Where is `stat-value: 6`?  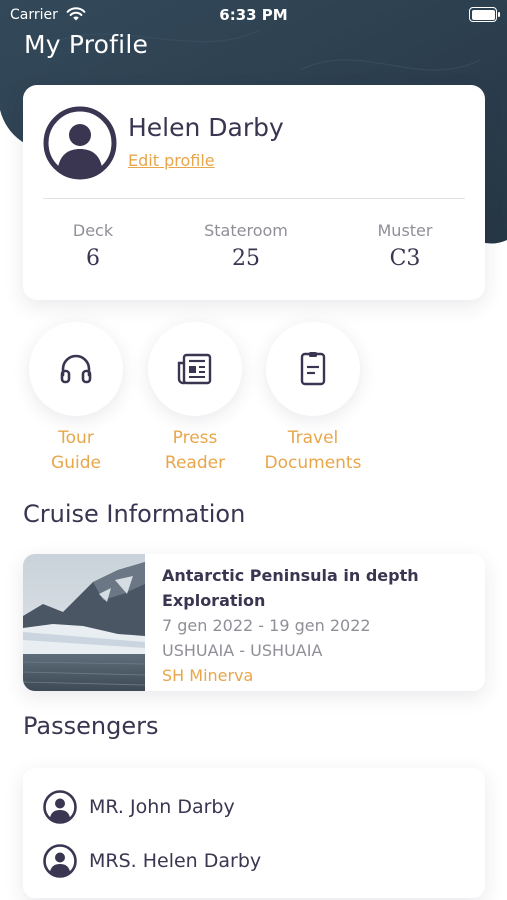
stat-value: 6 is located at coordinates (93, 258).